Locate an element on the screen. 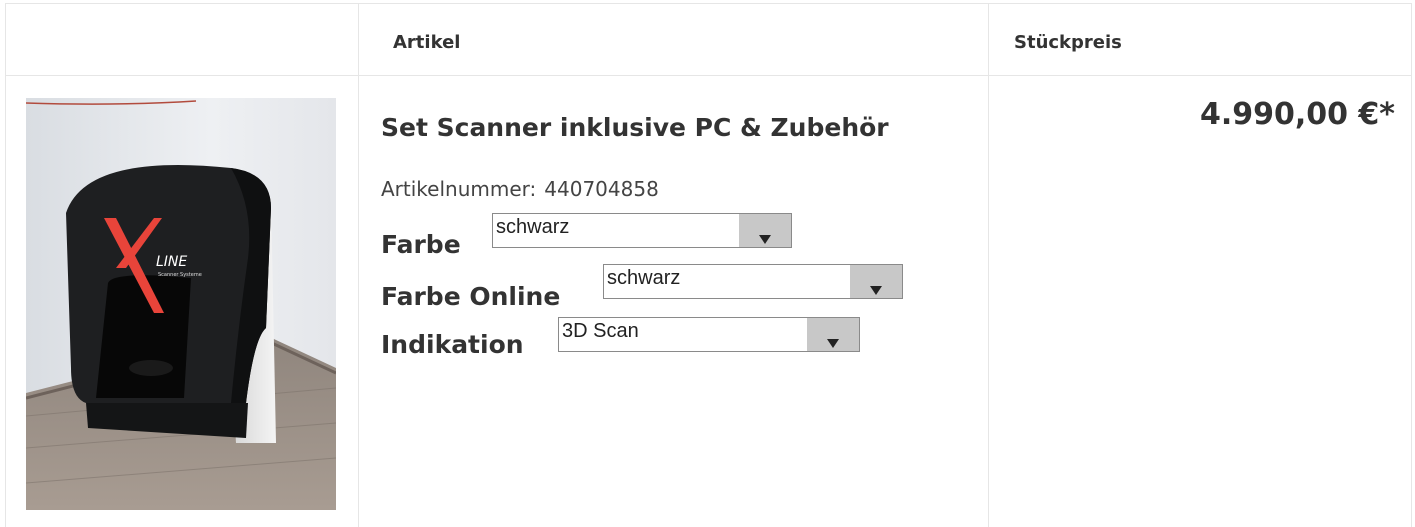 Image resolution: width=1415 pixels, height=527 pixels. header-article: Artikel is located at coordinates (427, 42).